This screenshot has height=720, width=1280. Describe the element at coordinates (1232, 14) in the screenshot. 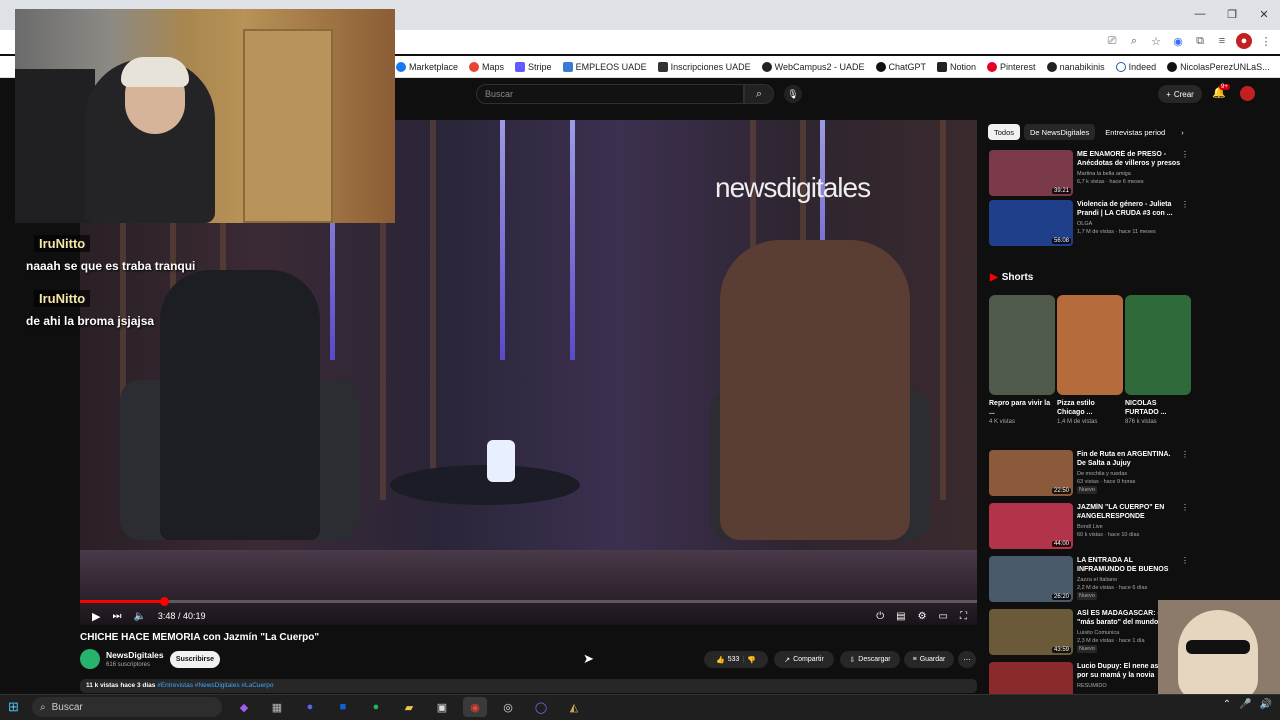

I see `maximize-icon: ❐` at that location.